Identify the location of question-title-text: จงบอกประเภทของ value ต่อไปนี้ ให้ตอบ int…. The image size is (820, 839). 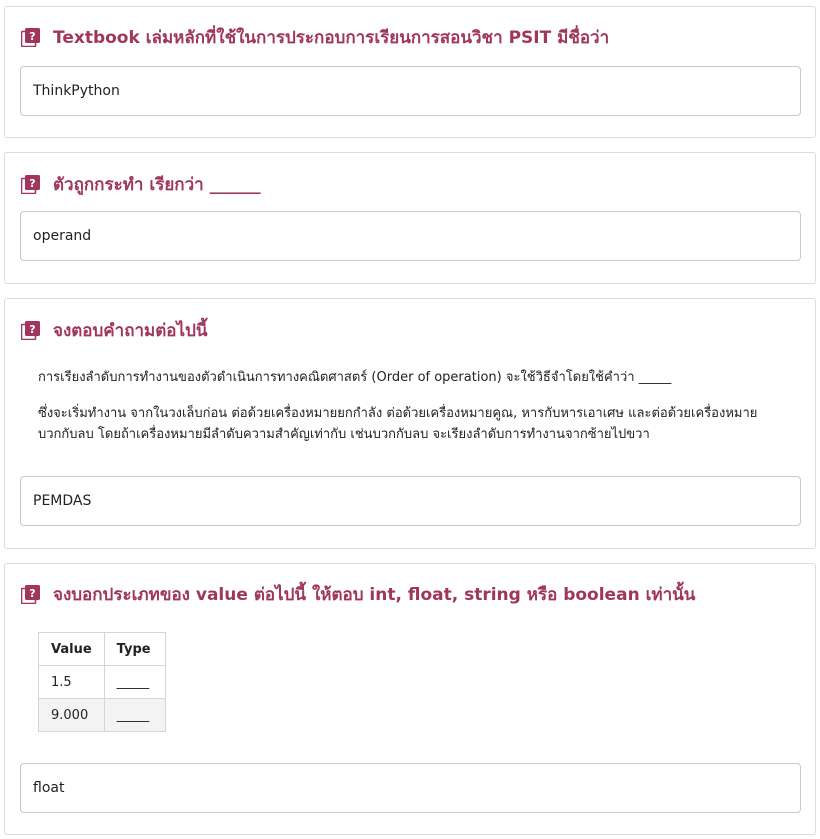
(374, 595).